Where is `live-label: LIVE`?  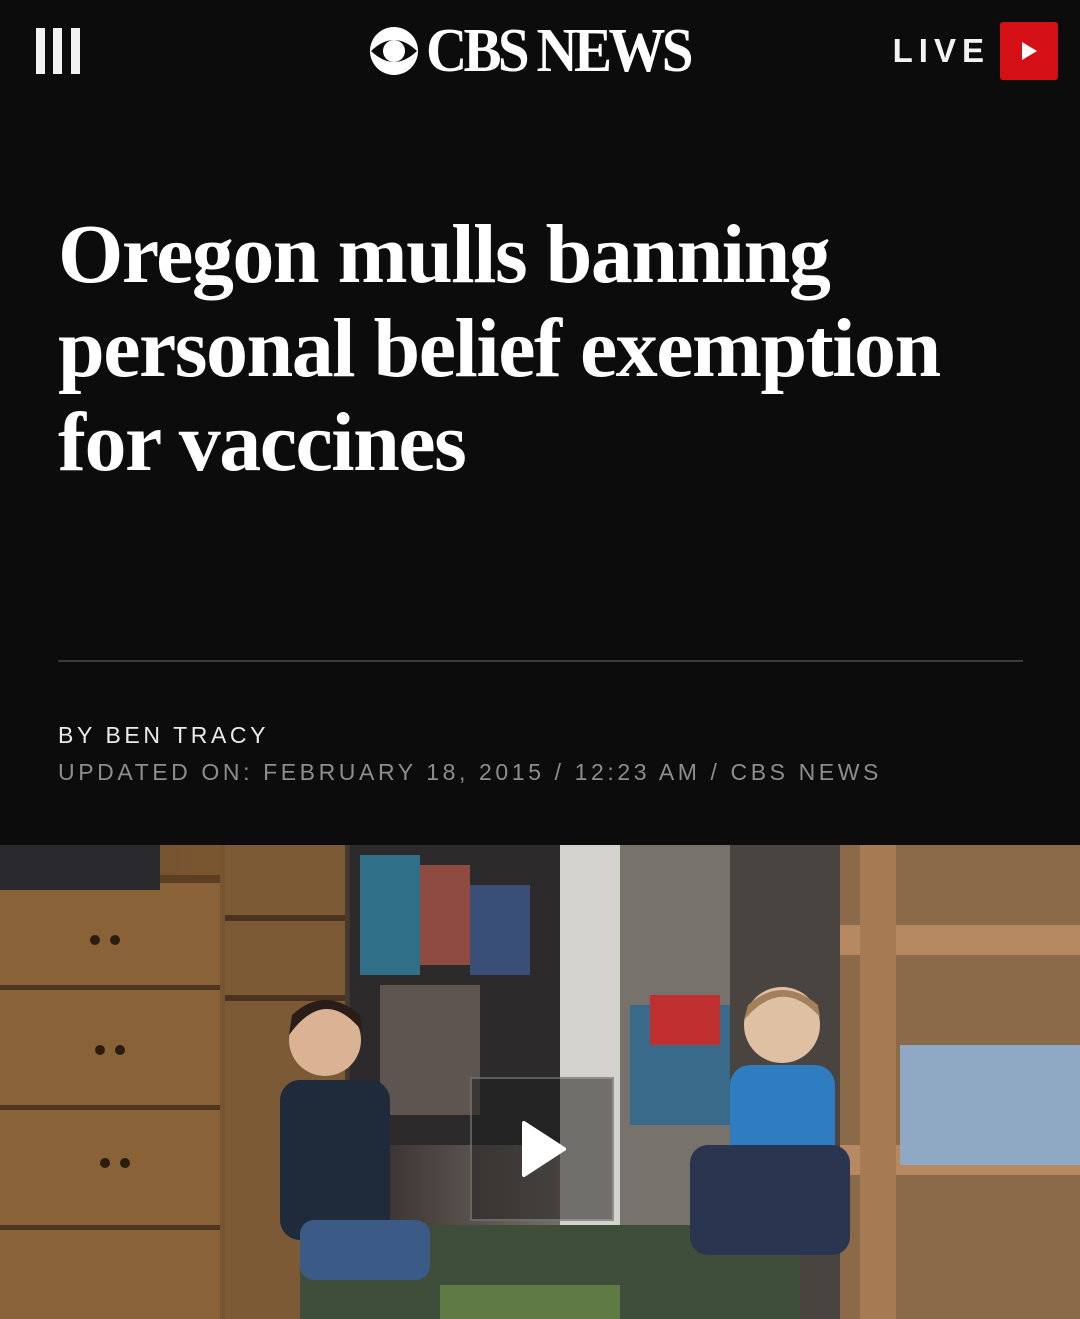
live-label: LIVE is located at coordinates (941, 50).